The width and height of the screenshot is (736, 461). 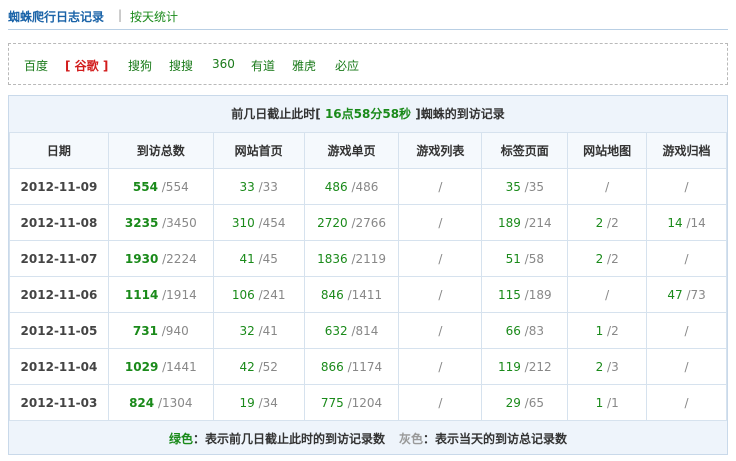 I want to click on green-count: 189, so click(x=509, y=222).